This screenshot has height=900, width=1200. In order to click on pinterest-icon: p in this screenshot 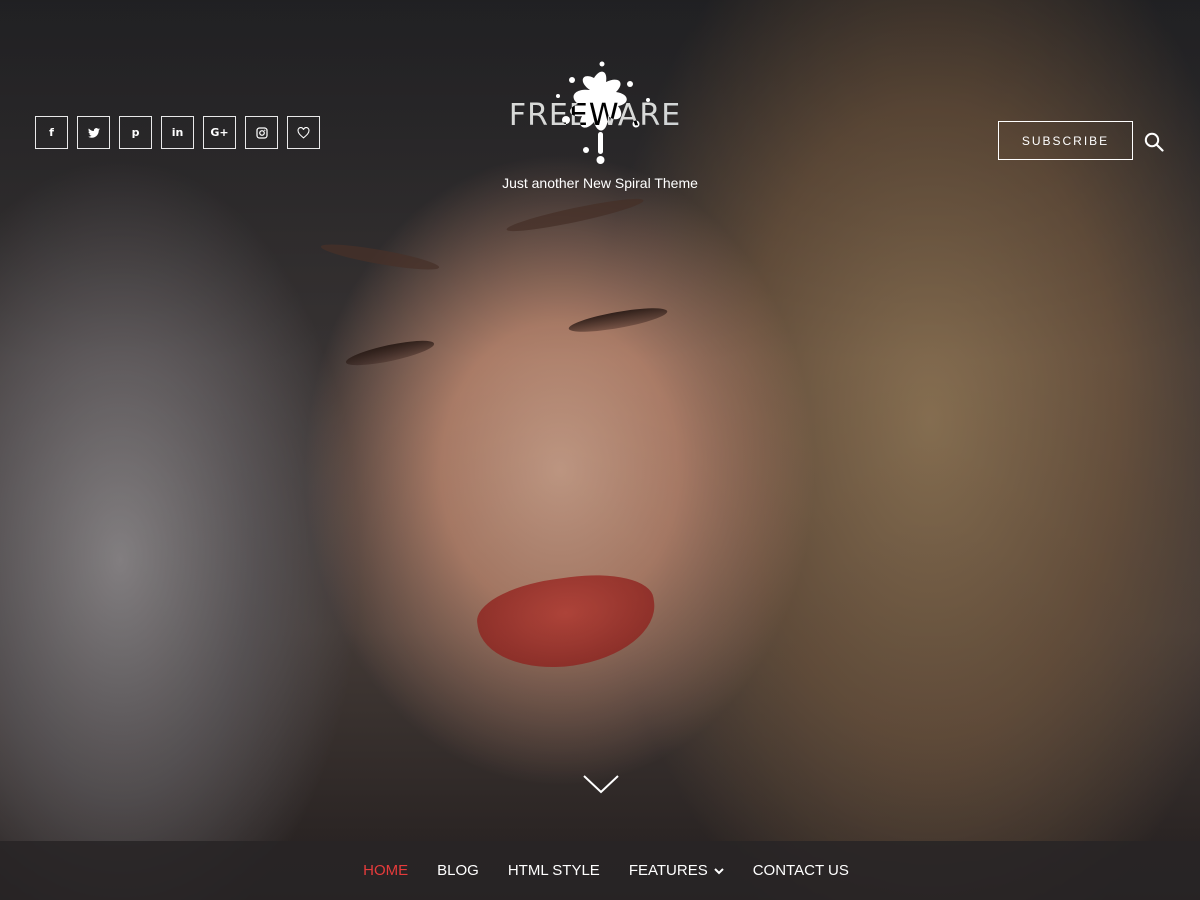, I will do `click(135, 132)`.